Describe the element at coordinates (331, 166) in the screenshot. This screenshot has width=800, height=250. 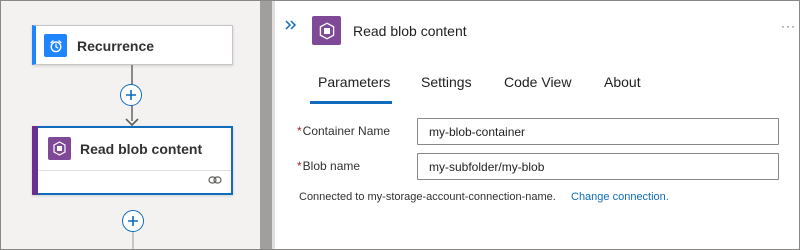
I see `blob-name-label-text: Blob name` at that location.